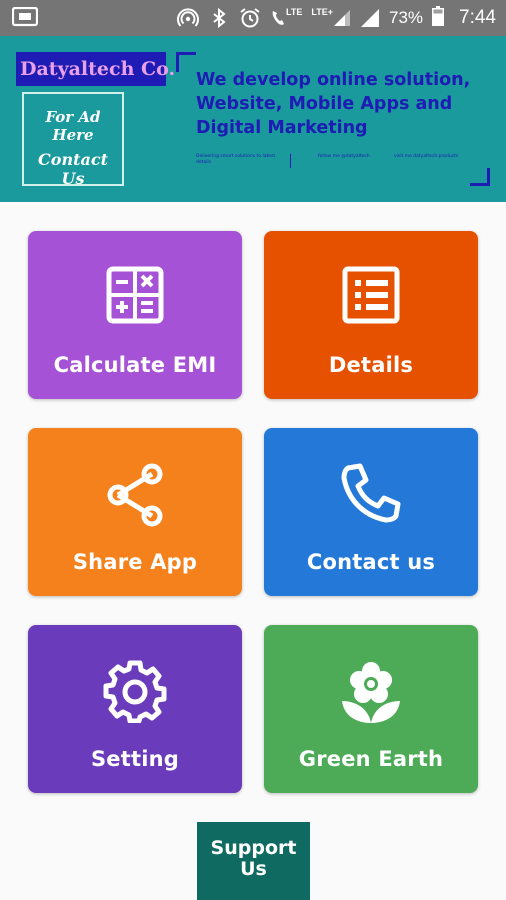  I want to click on volte-call-icon: LTE, so click(286, 17).